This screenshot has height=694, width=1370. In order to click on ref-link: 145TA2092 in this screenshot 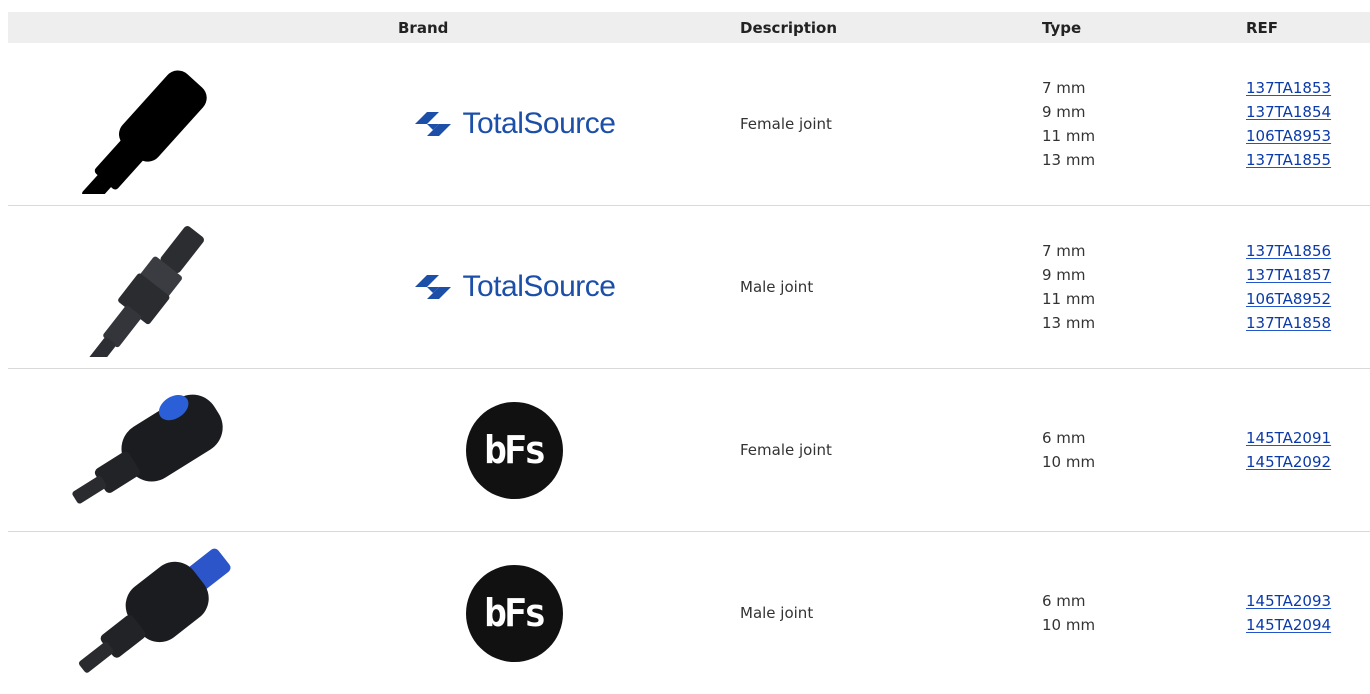, I will do `click(1308, 462)`.